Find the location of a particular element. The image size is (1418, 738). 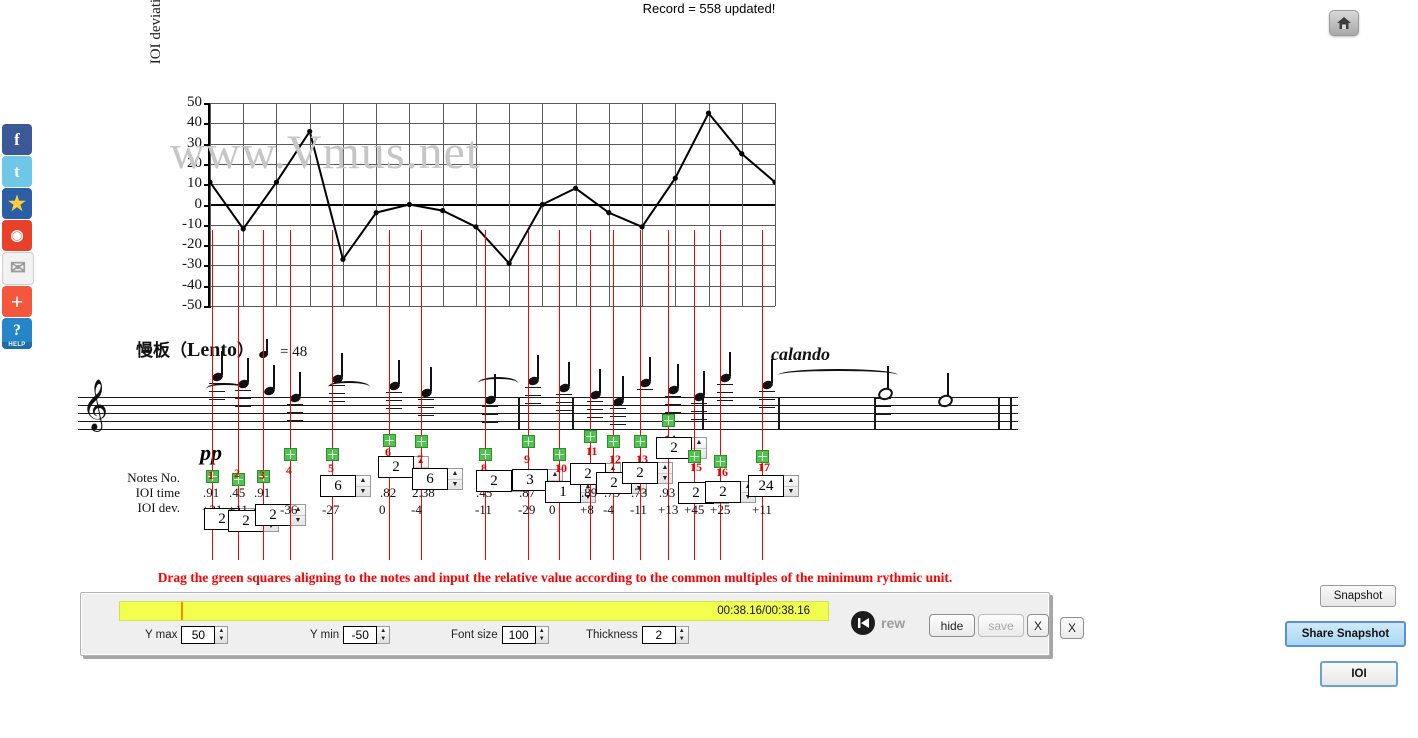

close-panel-button: X is located at coordinates (1072, 628).